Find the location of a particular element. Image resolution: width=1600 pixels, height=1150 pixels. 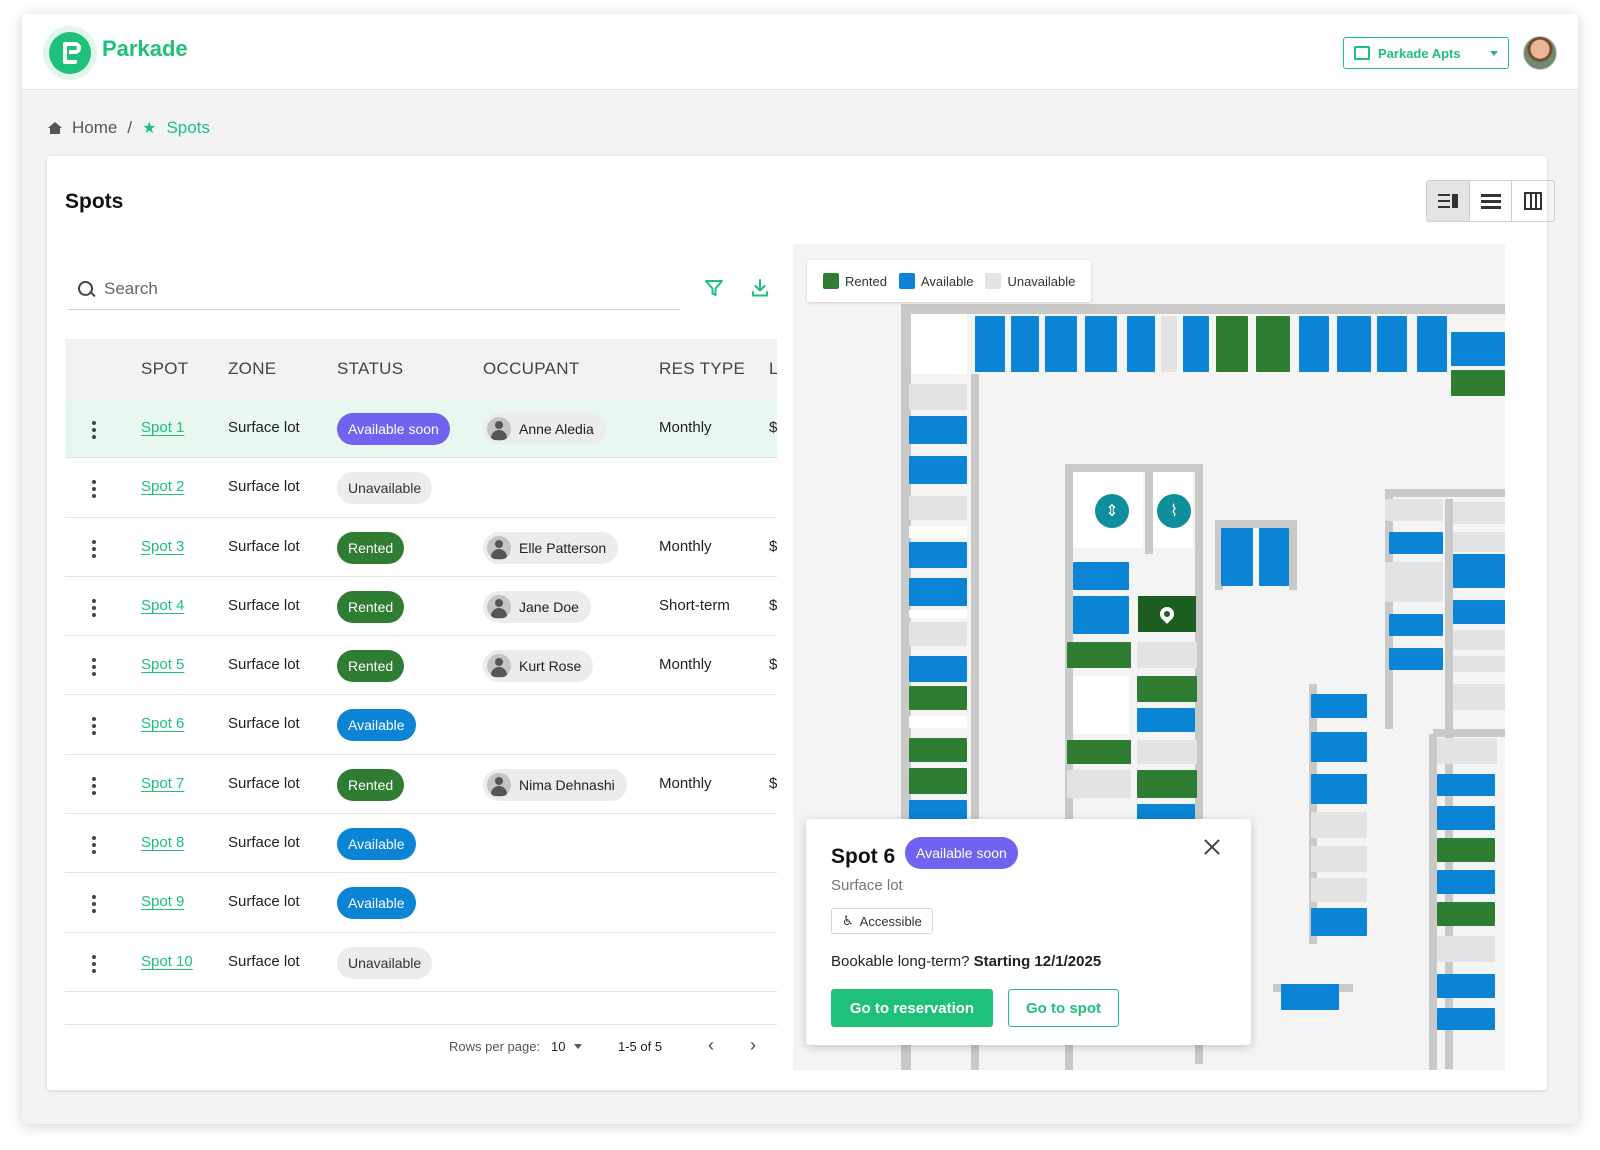

rows-per-page-select: 10 is located at coordinates (558, 1046).